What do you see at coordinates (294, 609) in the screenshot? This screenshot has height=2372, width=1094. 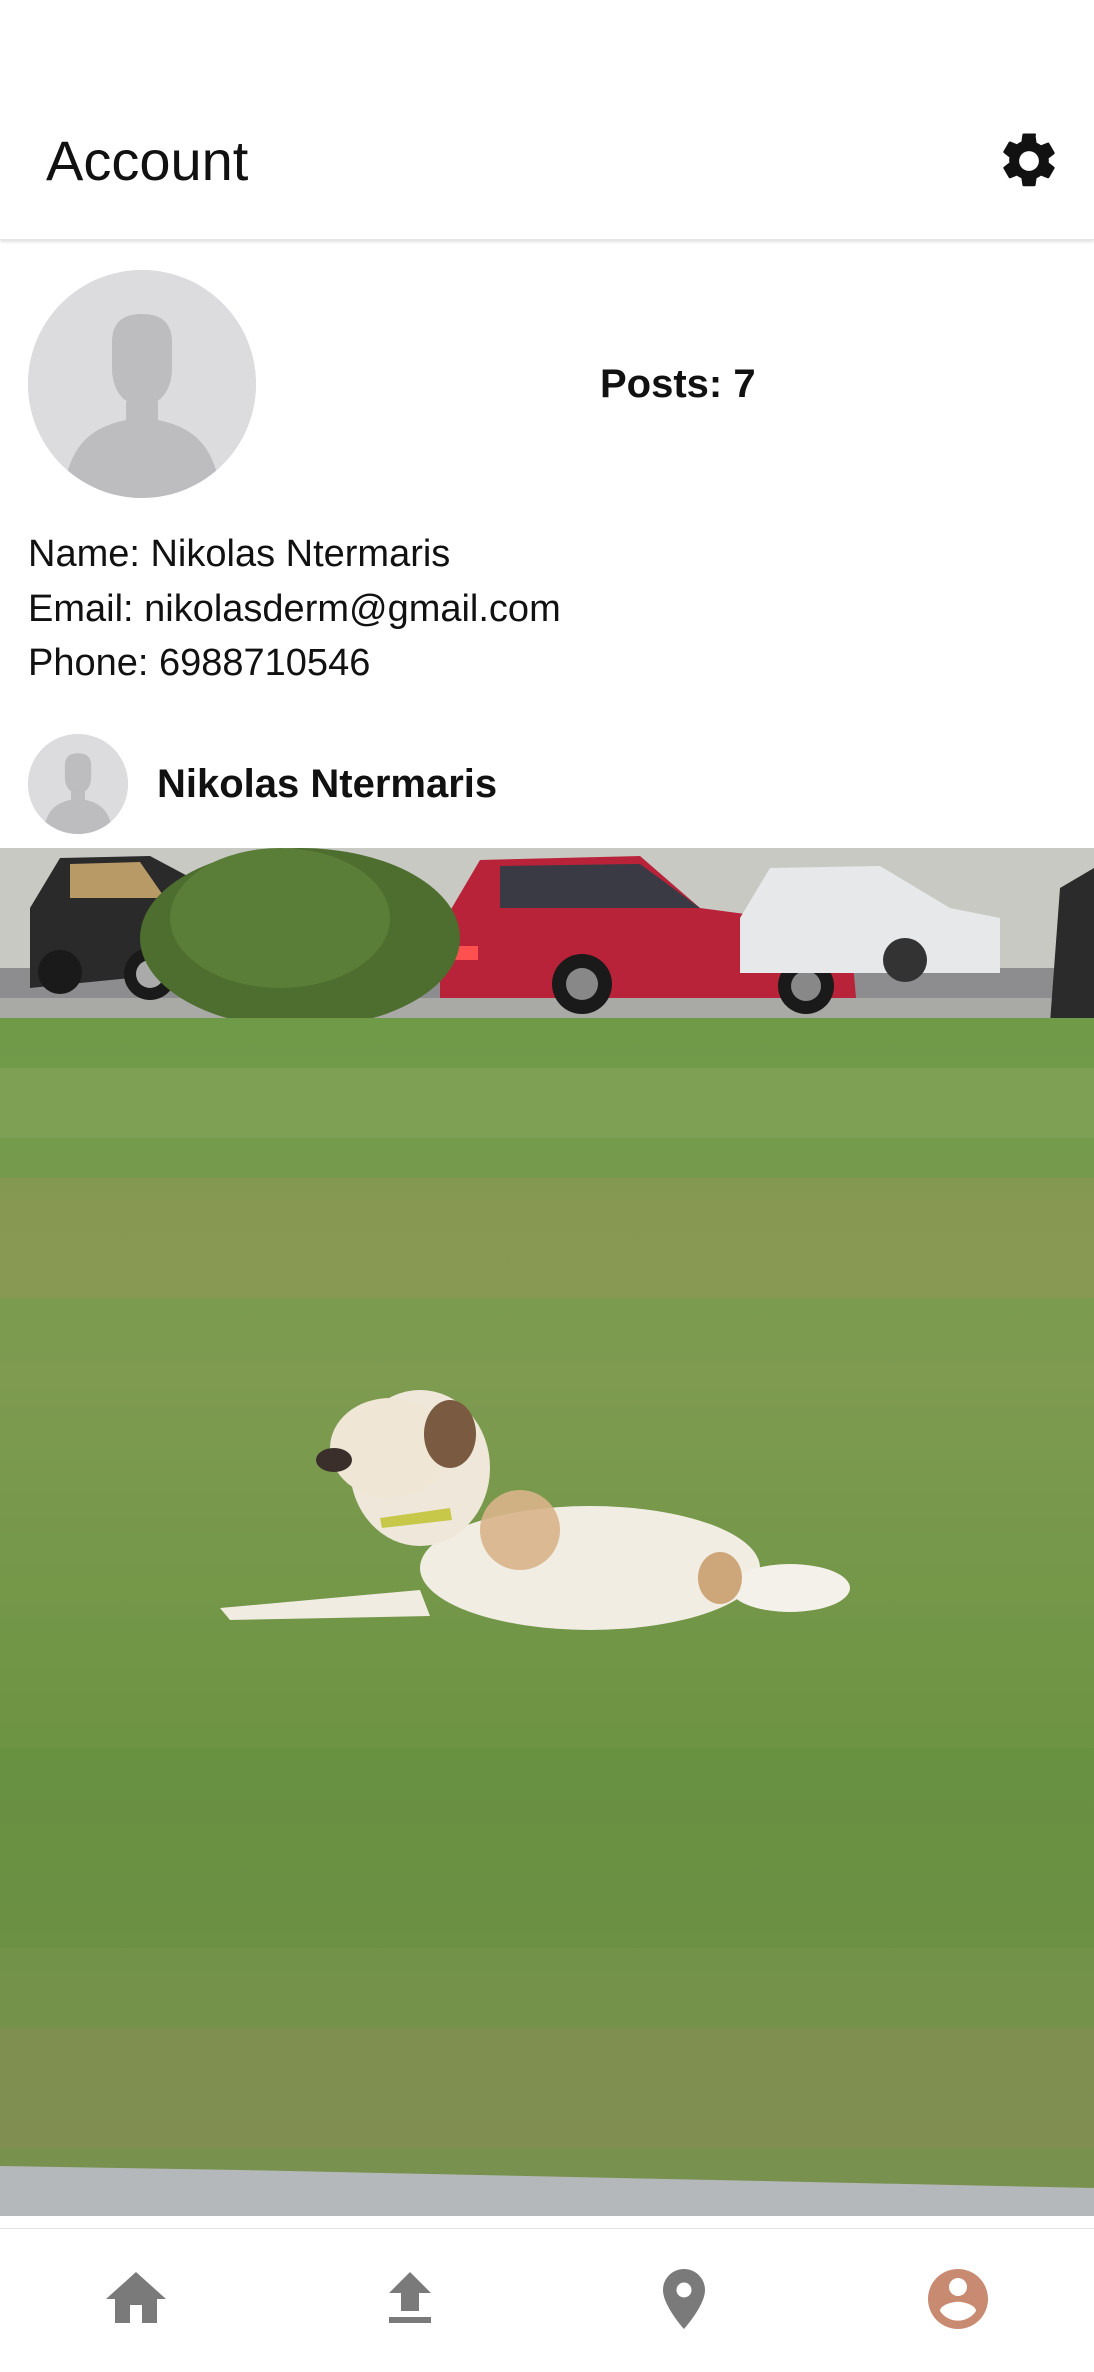 I see `profile-email: Email: nikolasderm@gmail.com` at bounding box center [294, 609].